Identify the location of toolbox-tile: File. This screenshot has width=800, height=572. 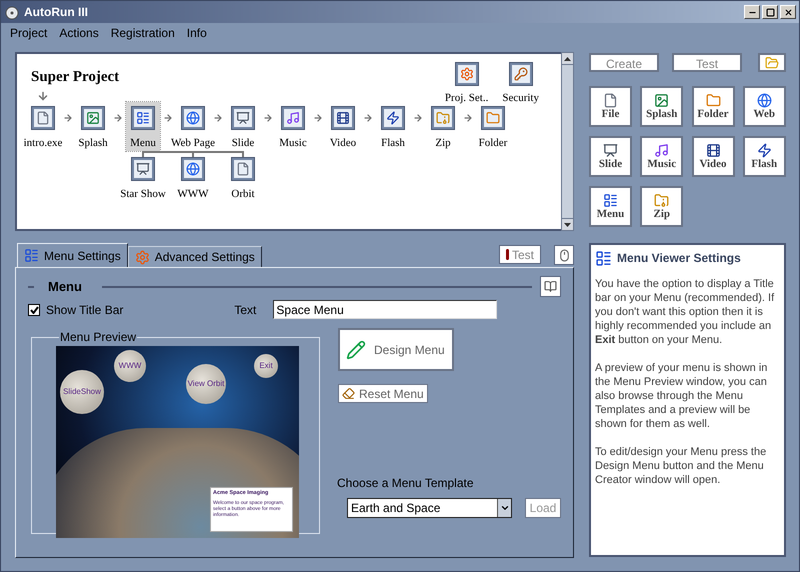
(610, 106).